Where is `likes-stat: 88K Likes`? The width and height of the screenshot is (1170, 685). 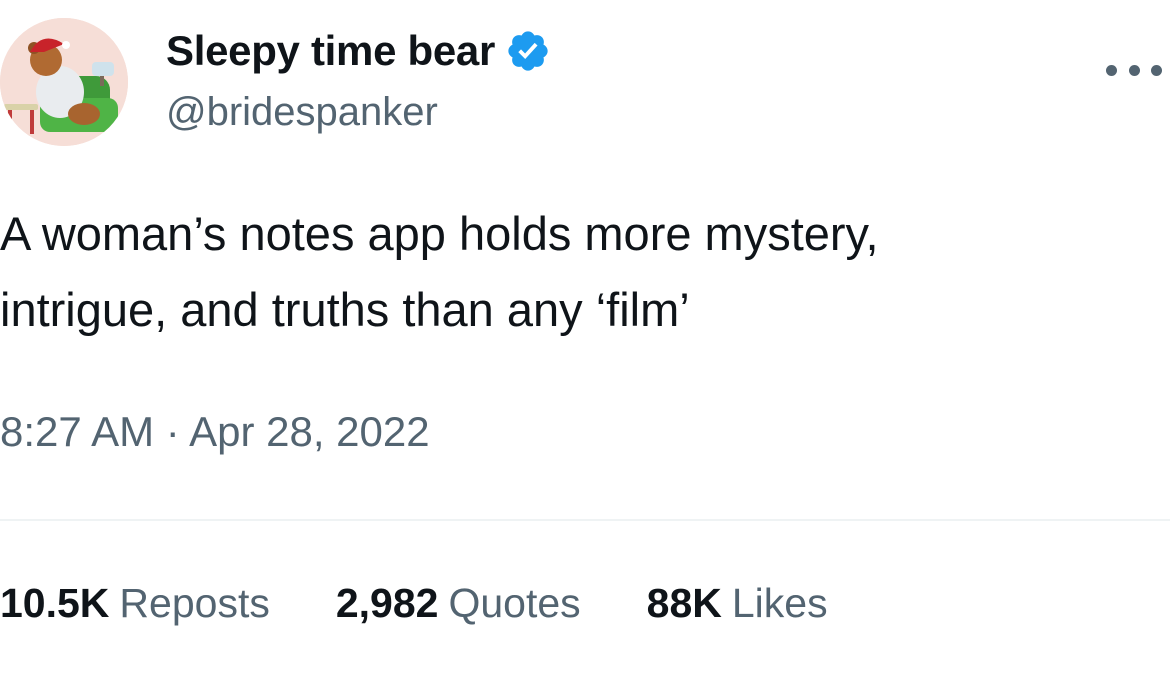
likes-stat: 88K Likes is located at coordinates (737, 603).